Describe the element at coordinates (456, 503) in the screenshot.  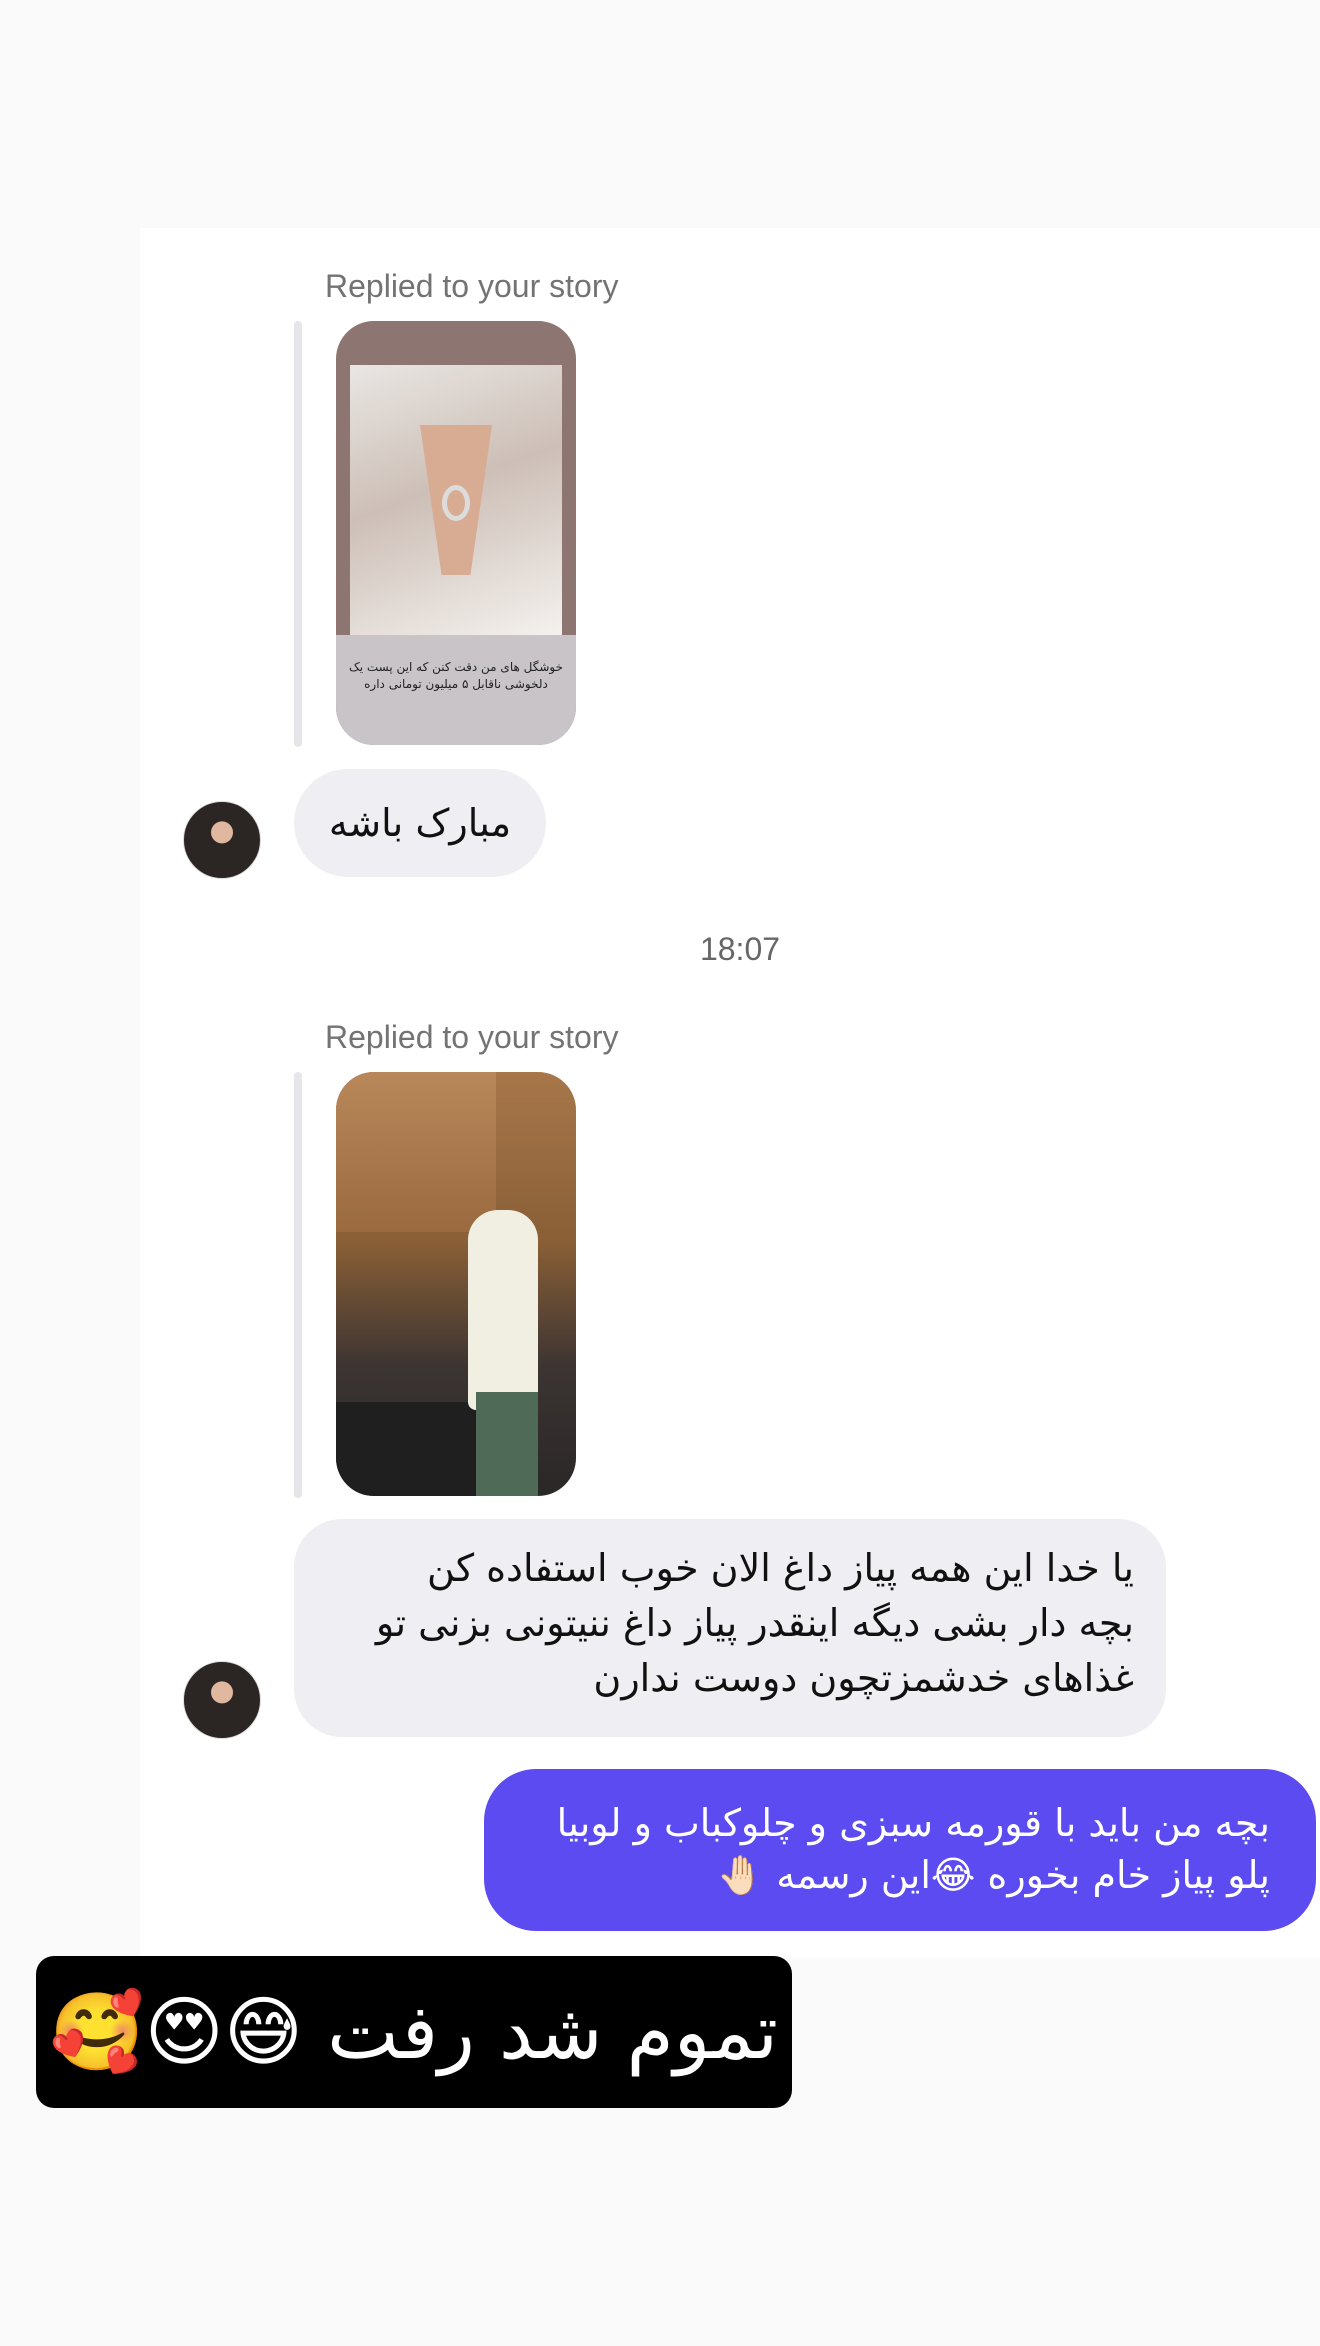
I see `necklace-pendant` at that location.